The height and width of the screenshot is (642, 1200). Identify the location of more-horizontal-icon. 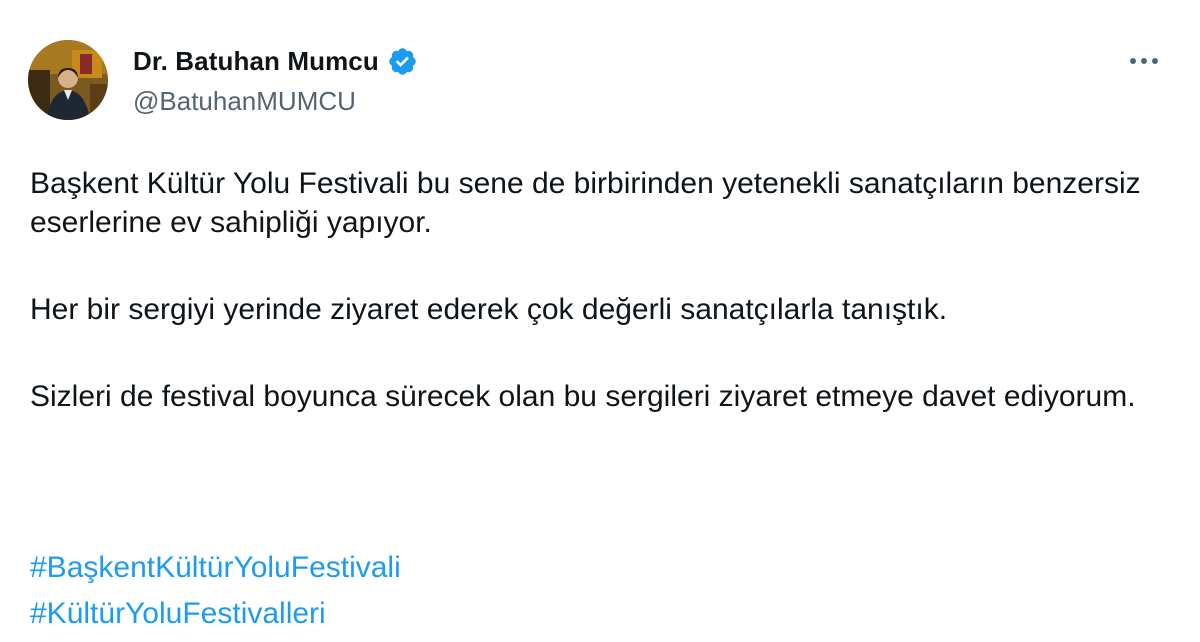
(1144, 61).